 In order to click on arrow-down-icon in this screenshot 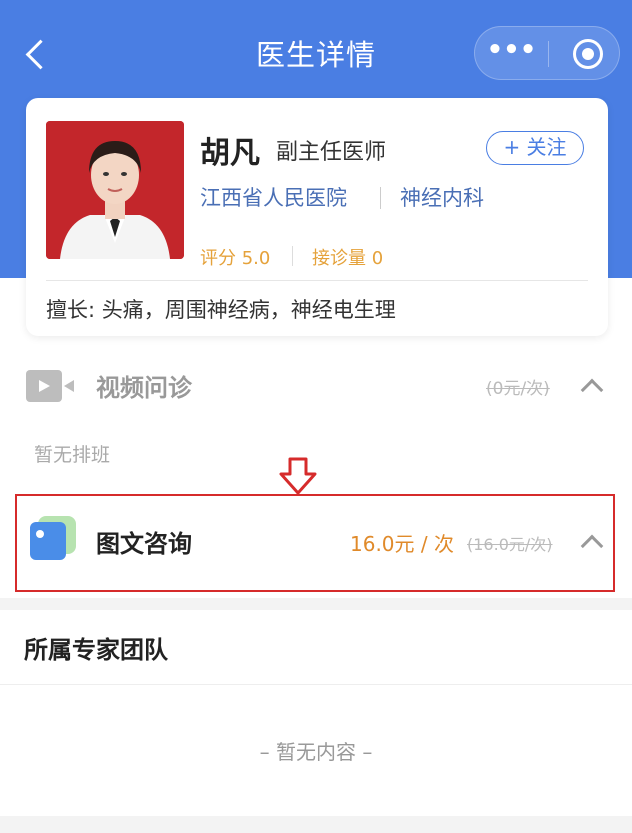, I will do `click(298, 476)`.